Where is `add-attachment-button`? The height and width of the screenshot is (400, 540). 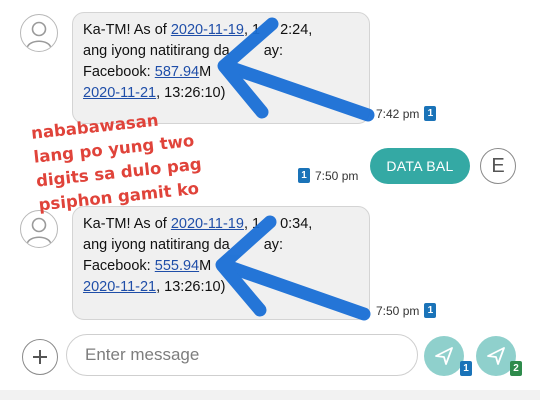 add-attachment-button is located at coordinates (40, 357).